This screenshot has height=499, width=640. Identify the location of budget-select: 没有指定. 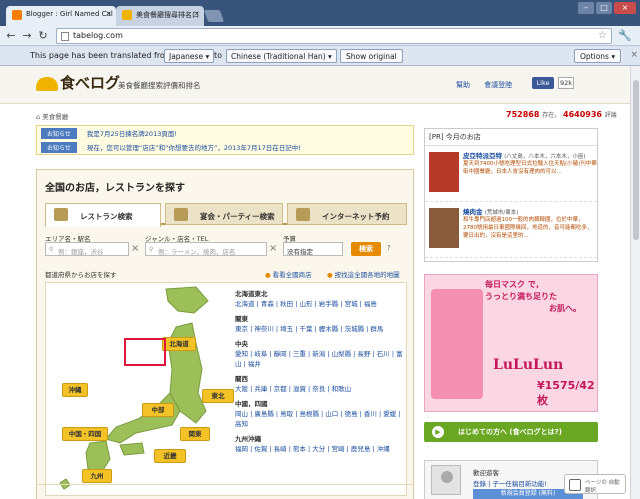
(313, 249).